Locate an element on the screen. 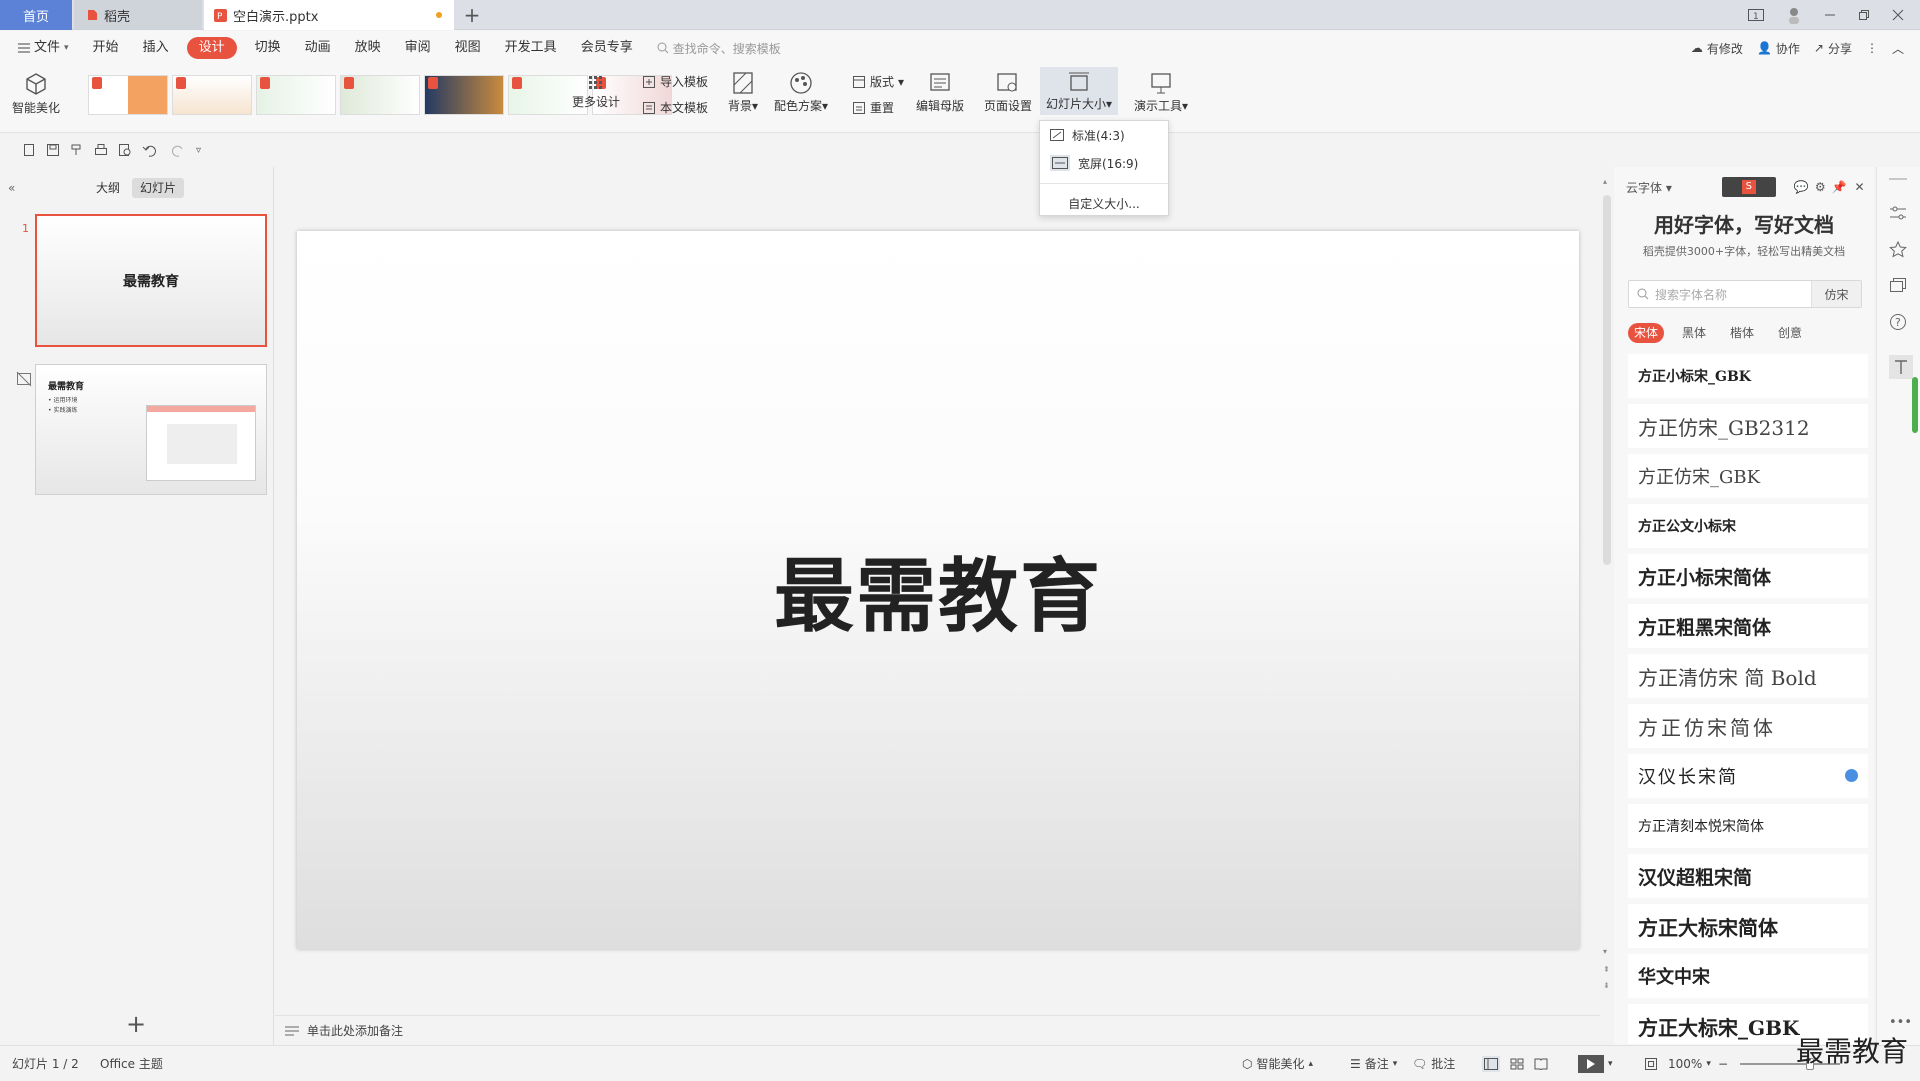  fit-window-icon is located at coordinates (1651, 1063).